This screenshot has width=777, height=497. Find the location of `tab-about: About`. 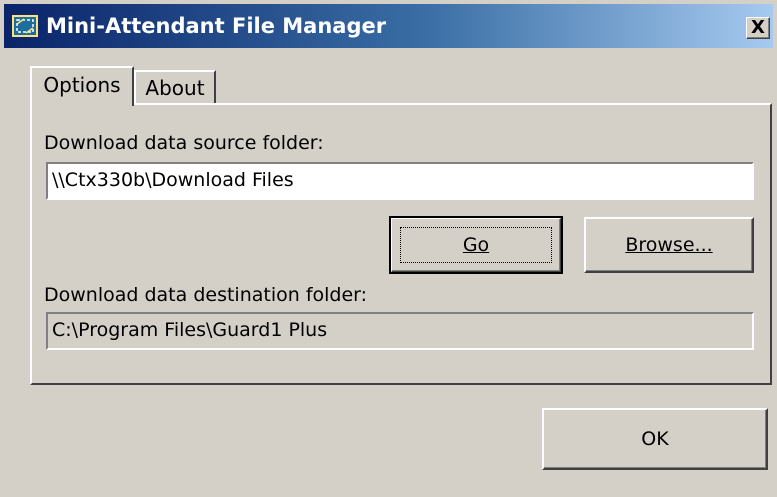

tab-about: About is located at coordinates (175, 87).